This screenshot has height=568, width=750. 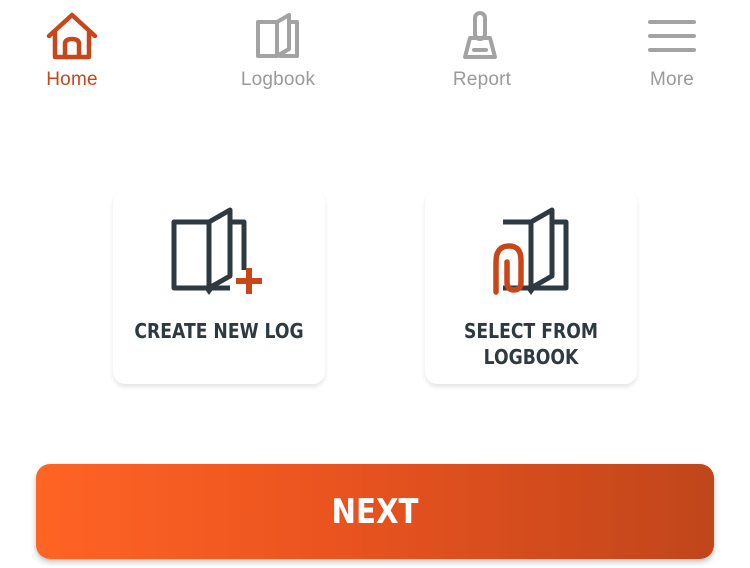 I want to click on create-new-log-button: CREATE NEW LOG, so click(x=219, y=287).